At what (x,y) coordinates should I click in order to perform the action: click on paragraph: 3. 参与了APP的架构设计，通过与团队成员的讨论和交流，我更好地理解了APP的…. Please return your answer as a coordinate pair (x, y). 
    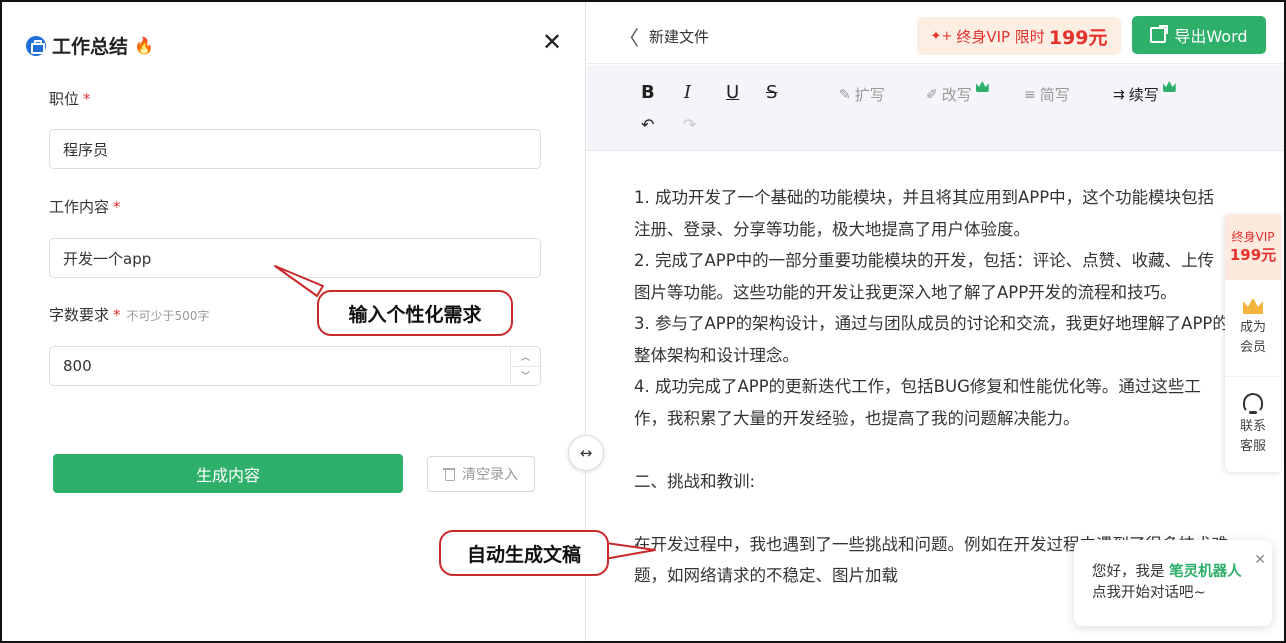
    Looking at the image, I should click on (931, 339).